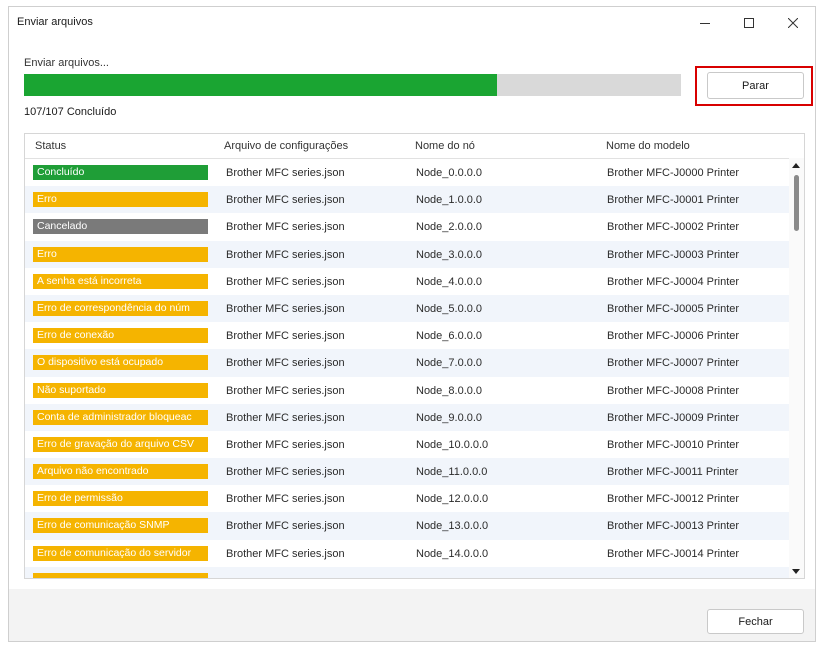 This screenshot has width=821, height=646. Describe the element at coordinates (55, 22) in the screenshot. I see `window-title: Enviar arquivos` at that location.